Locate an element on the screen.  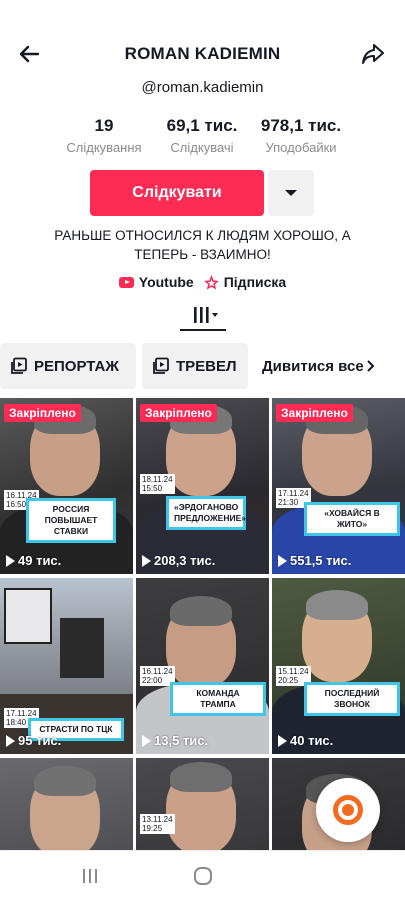
video-tile: 17.11.24 18:40 СТРАСТИ ПО ТЦК 95 тис. is located at coordinates (66, 666).